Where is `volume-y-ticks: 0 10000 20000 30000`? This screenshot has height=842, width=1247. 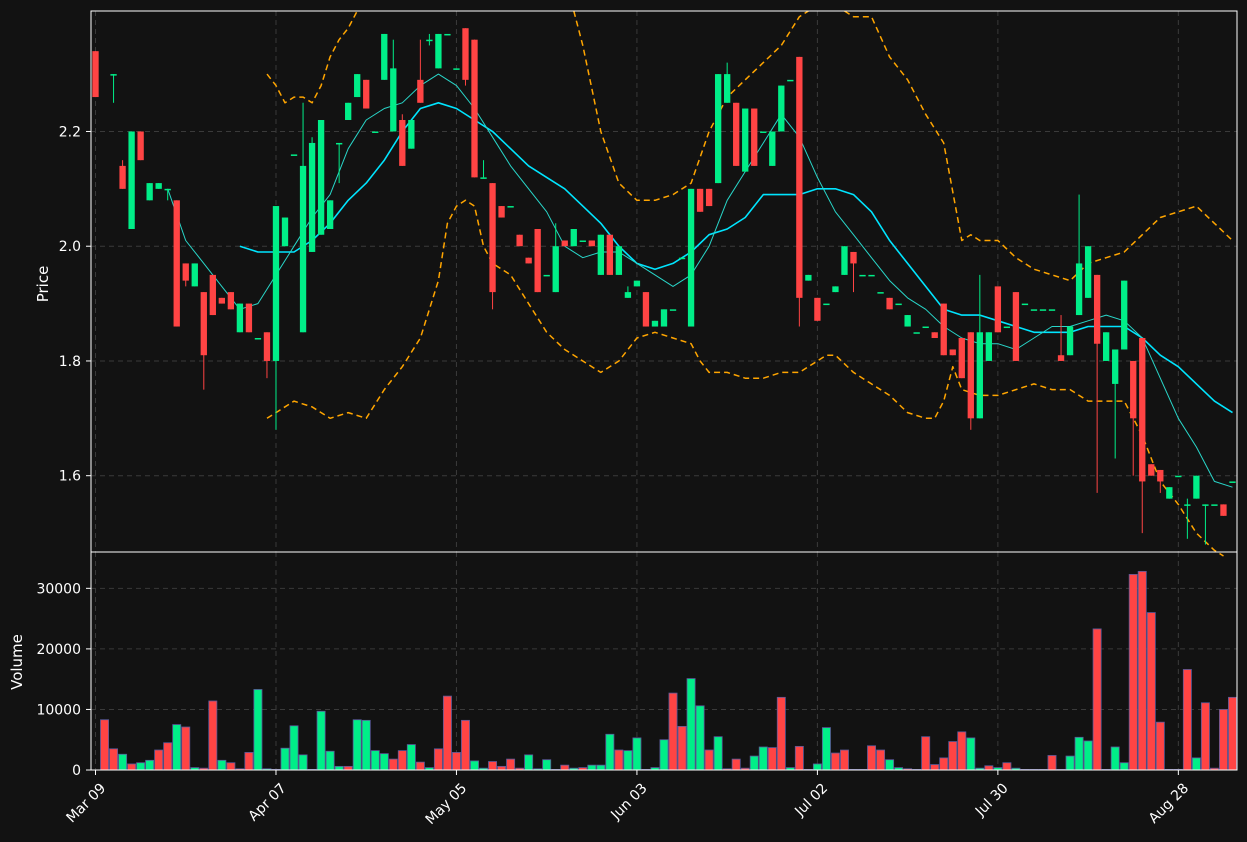 volume-y-ticks: 0 10000 20000 30000 is located at coordinates (63, 680).